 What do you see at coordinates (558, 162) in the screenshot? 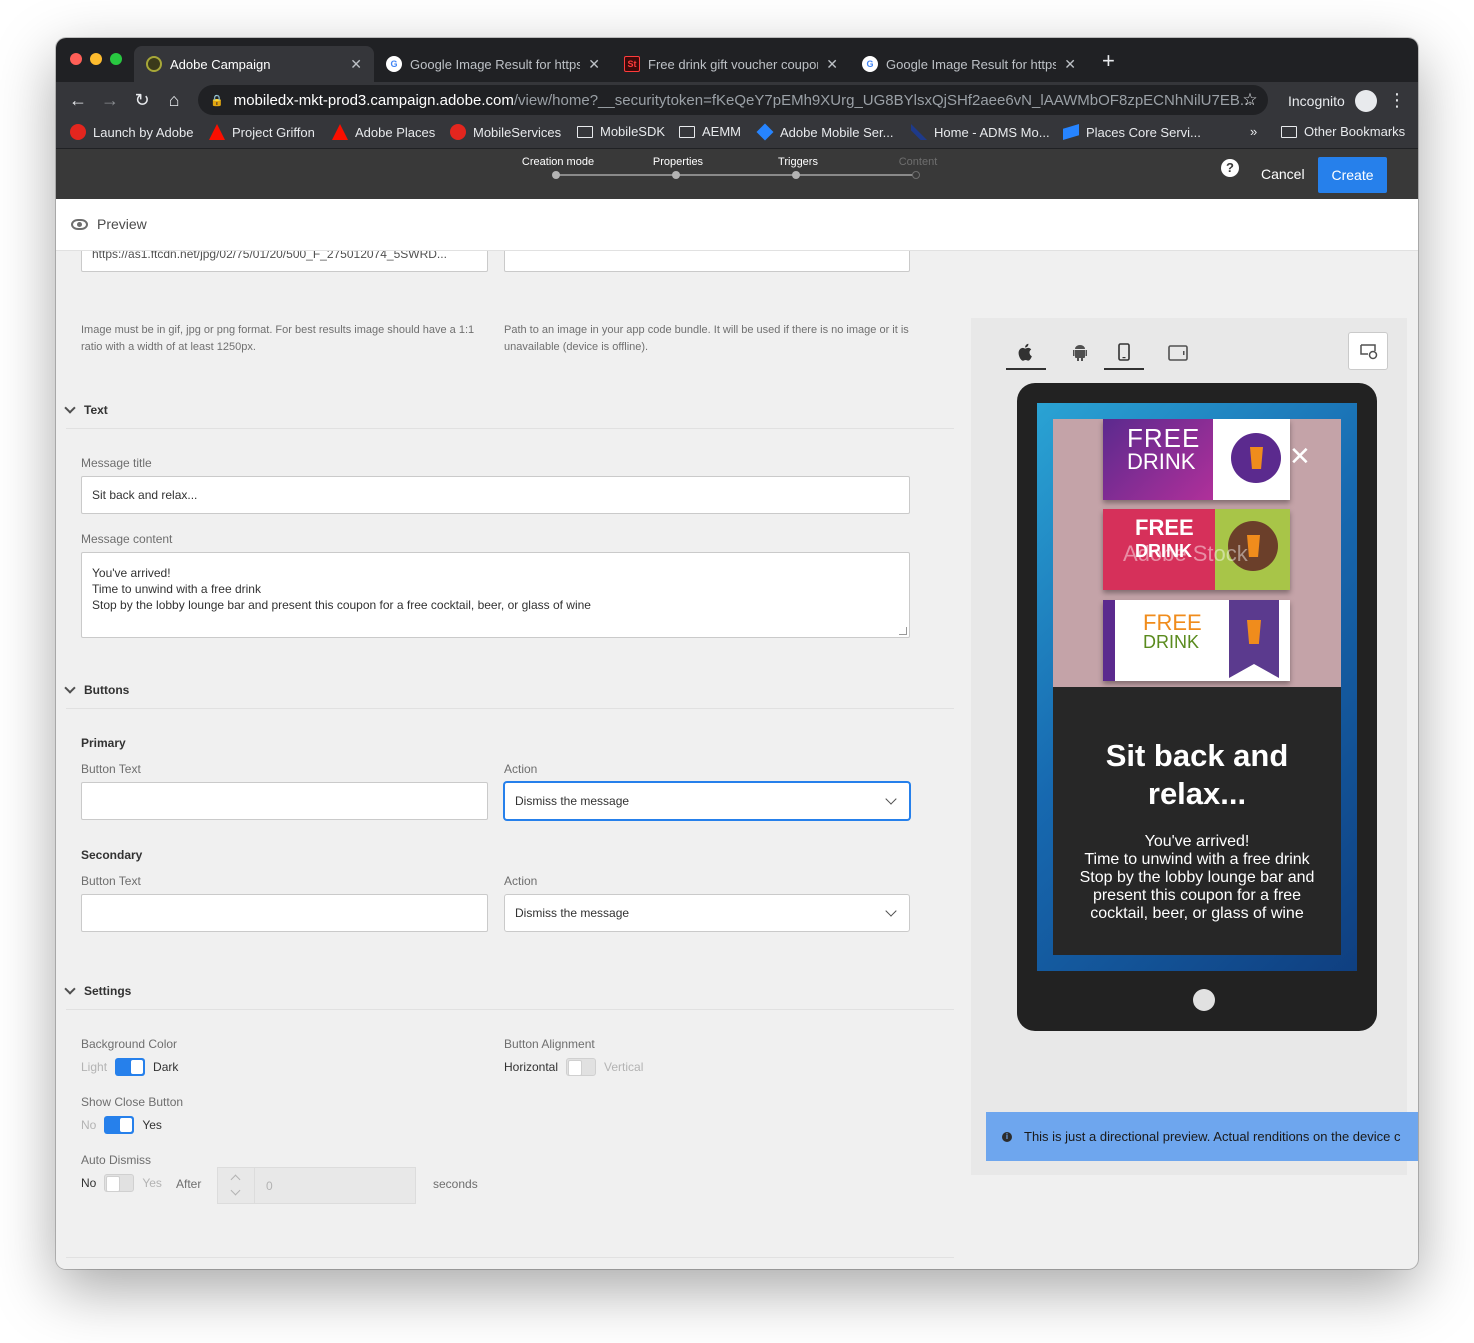
I see `step-creation-mode: Creation mode` at bounding box center [558, 162].